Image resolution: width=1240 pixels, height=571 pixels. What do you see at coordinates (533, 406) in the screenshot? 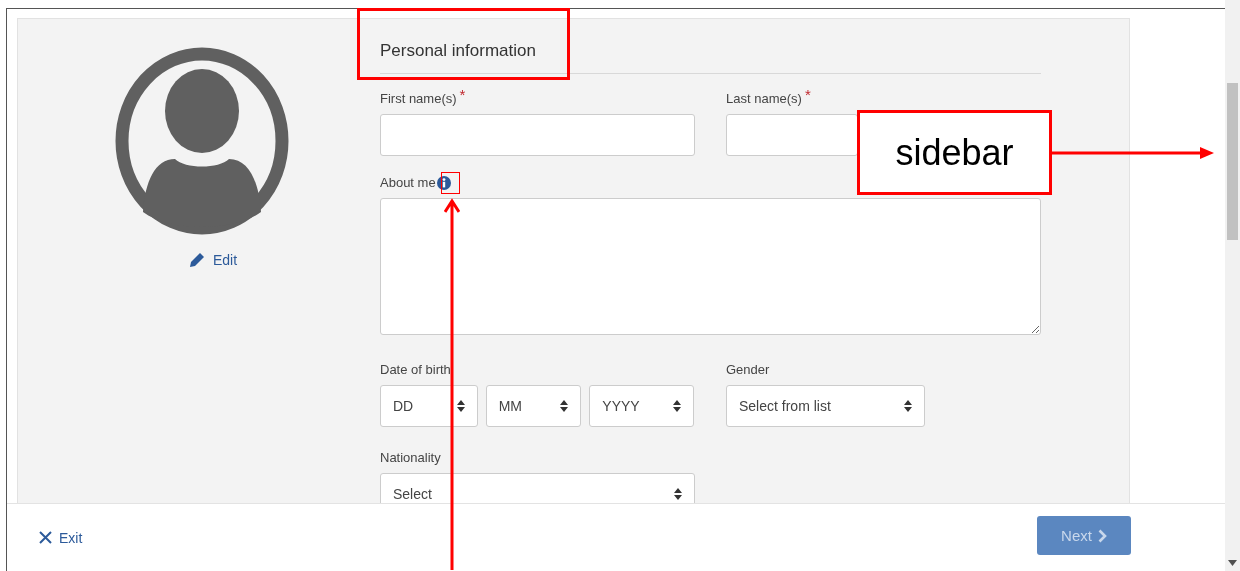
I see `select-dropdown: MM` at bounding box center [533, 406].